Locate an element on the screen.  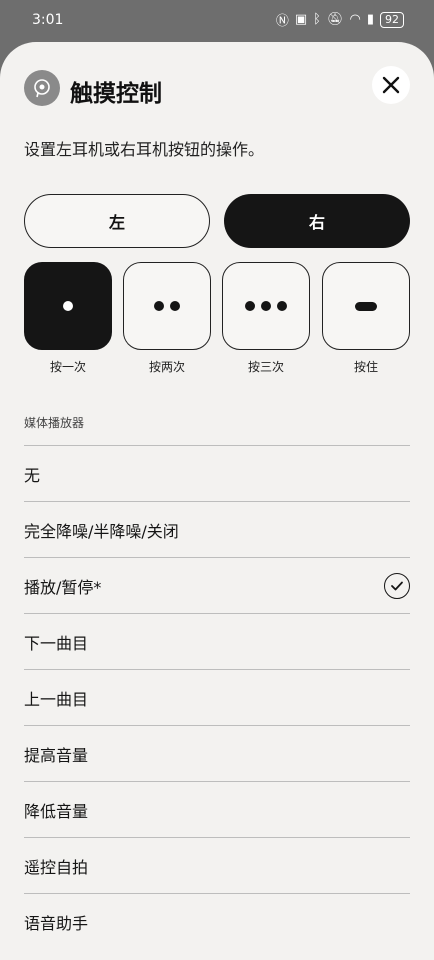
status-bar: 3:01 Ⓝ ▣ ᛒ 🔕︎ ◠ ▮ 92 is located at coordinates (217, 20).